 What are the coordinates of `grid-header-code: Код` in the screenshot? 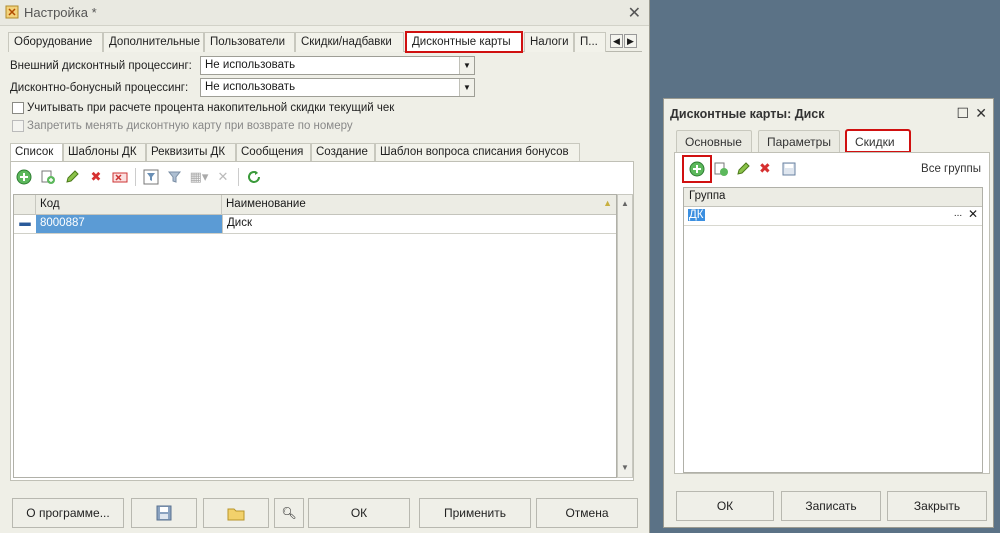 It's located at (129, 205).